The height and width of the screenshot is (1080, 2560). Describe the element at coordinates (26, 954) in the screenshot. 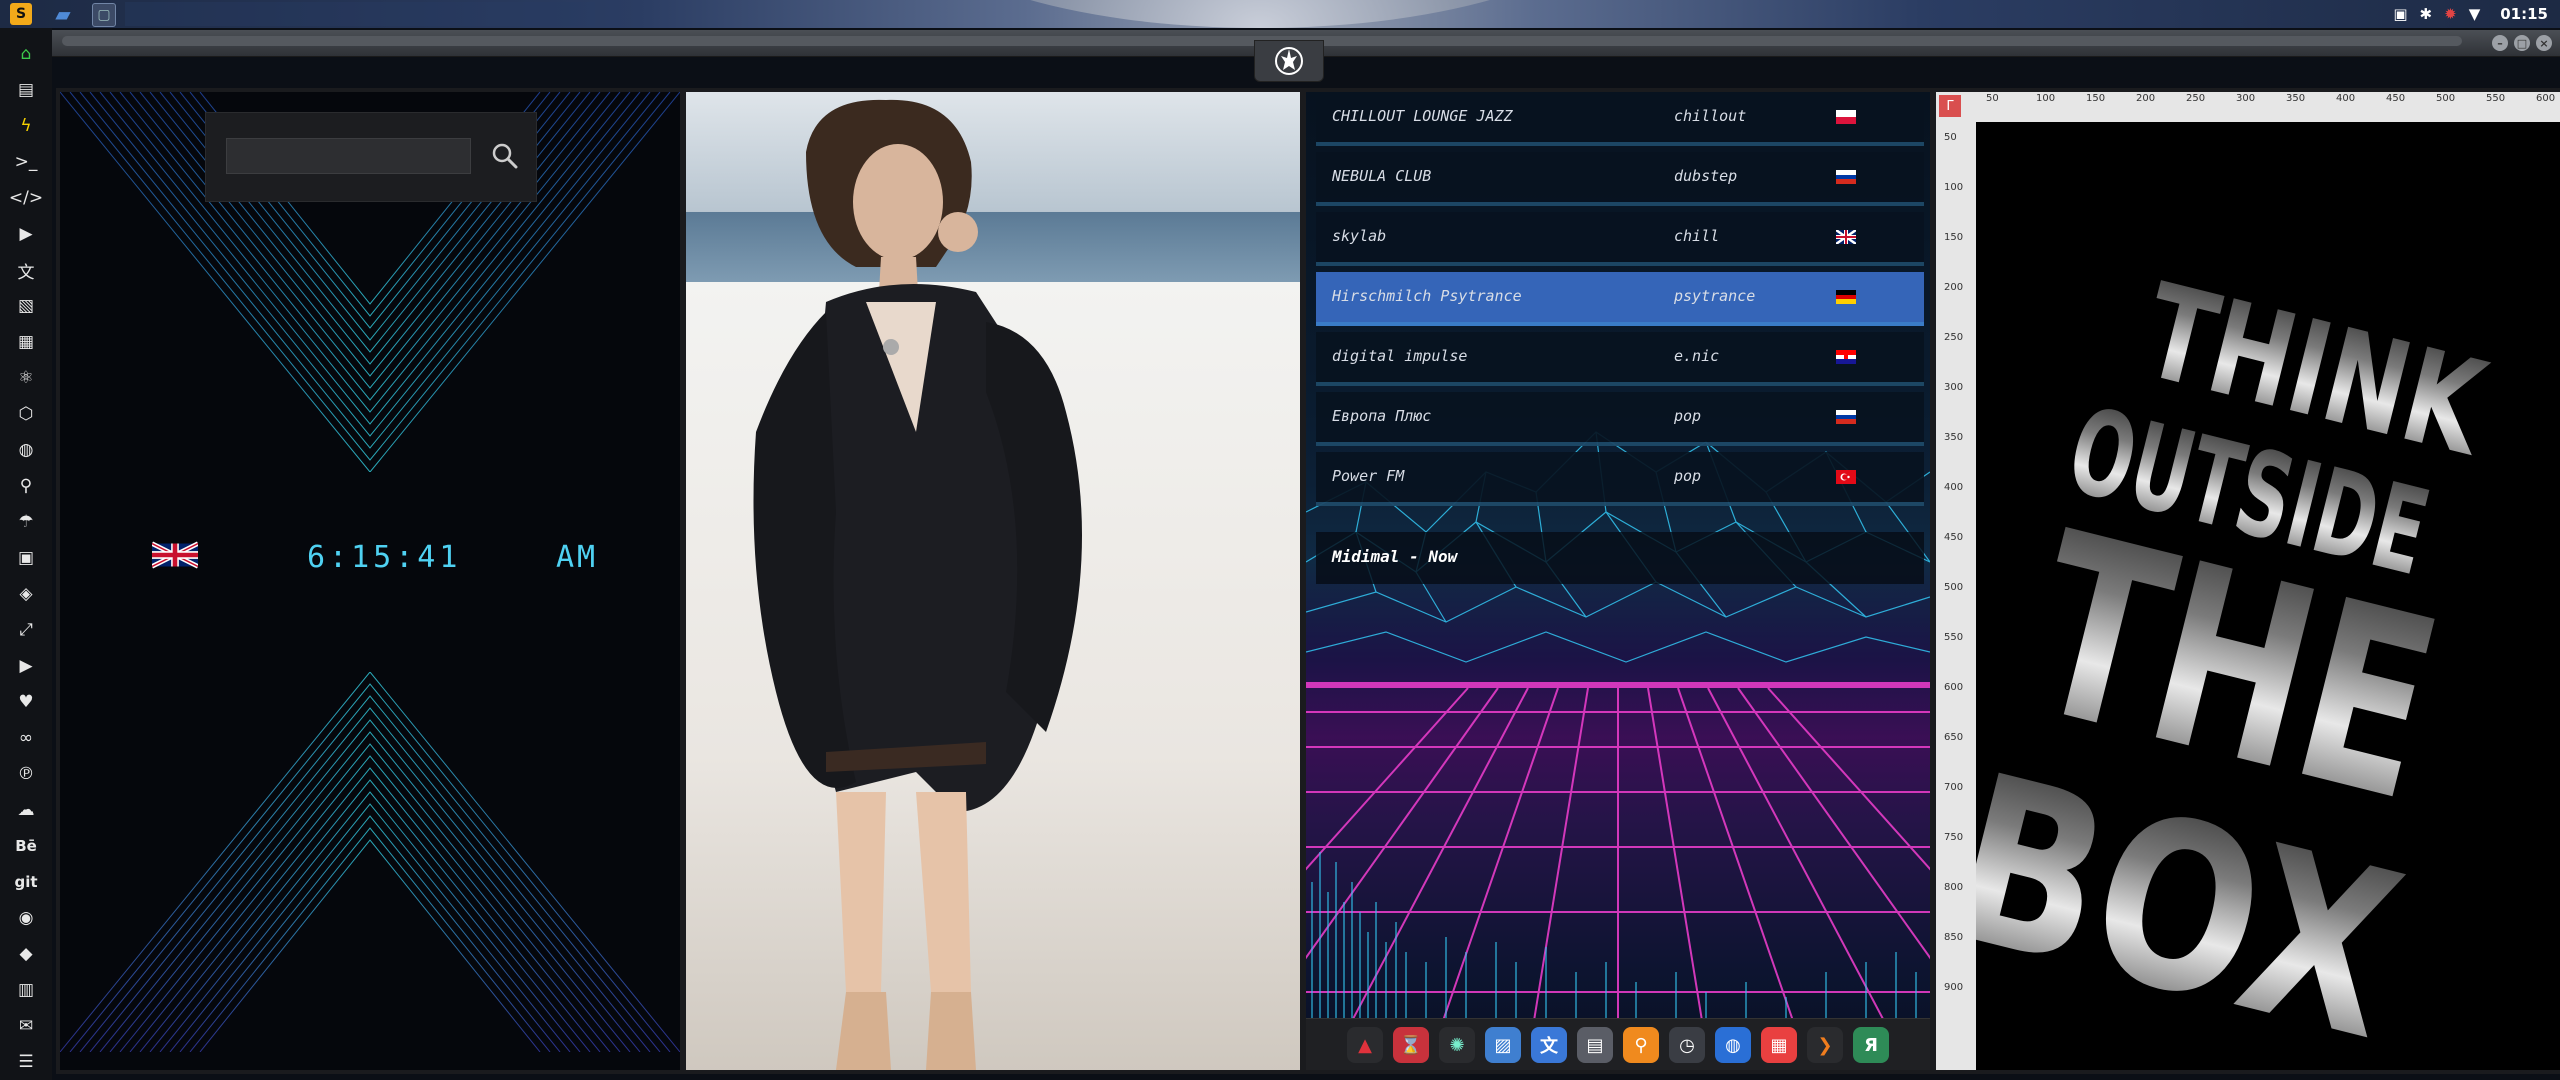

I see `dropbox-icon: ◆` at that location.